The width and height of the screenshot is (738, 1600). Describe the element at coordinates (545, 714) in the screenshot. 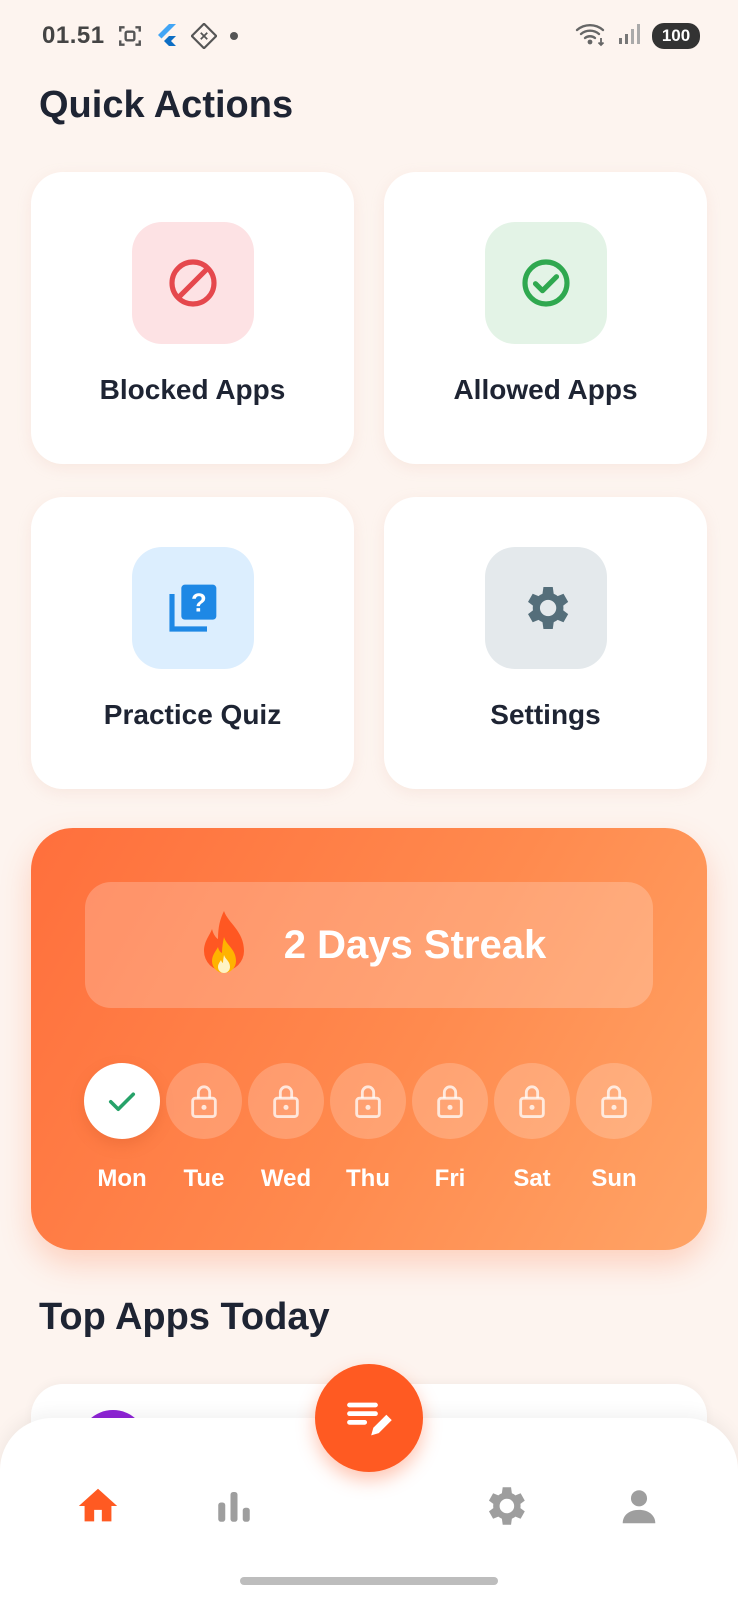

I see `settings-label: Settings` at that location.